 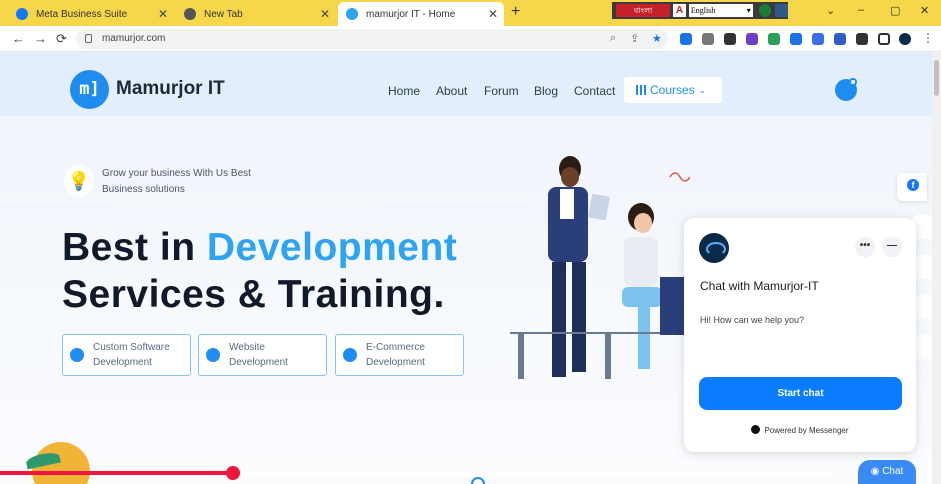 I want to click on service-card-custom-software: Custom Software Development, so click(x=126, y=355).